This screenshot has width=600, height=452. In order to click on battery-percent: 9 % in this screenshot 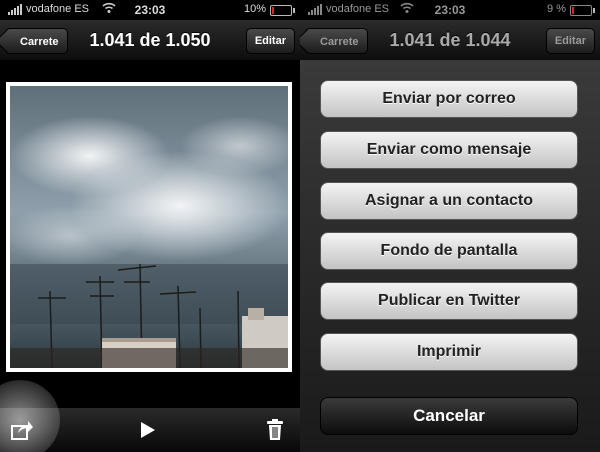, I will do `click(556, 9)`.